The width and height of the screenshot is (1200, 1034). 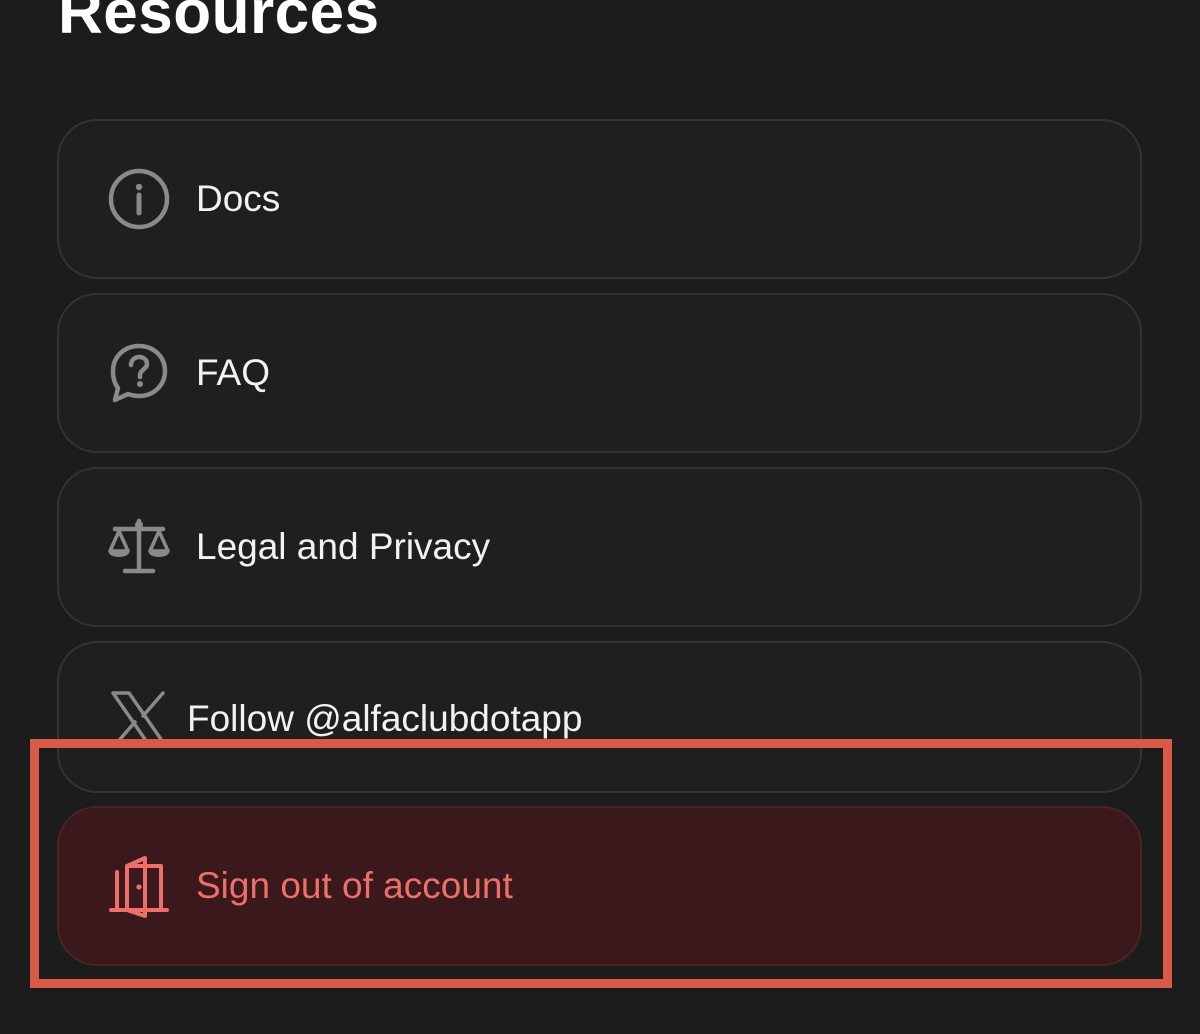 I want to click on info-circle-icon, so click(x=139, y=199).